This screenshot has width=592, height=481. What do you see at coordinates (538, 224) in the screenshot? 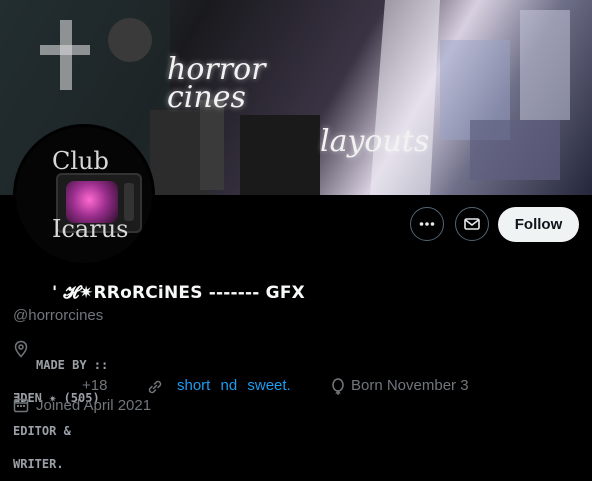
I see `follow-button: Follow` at bounding box center [538, 224].